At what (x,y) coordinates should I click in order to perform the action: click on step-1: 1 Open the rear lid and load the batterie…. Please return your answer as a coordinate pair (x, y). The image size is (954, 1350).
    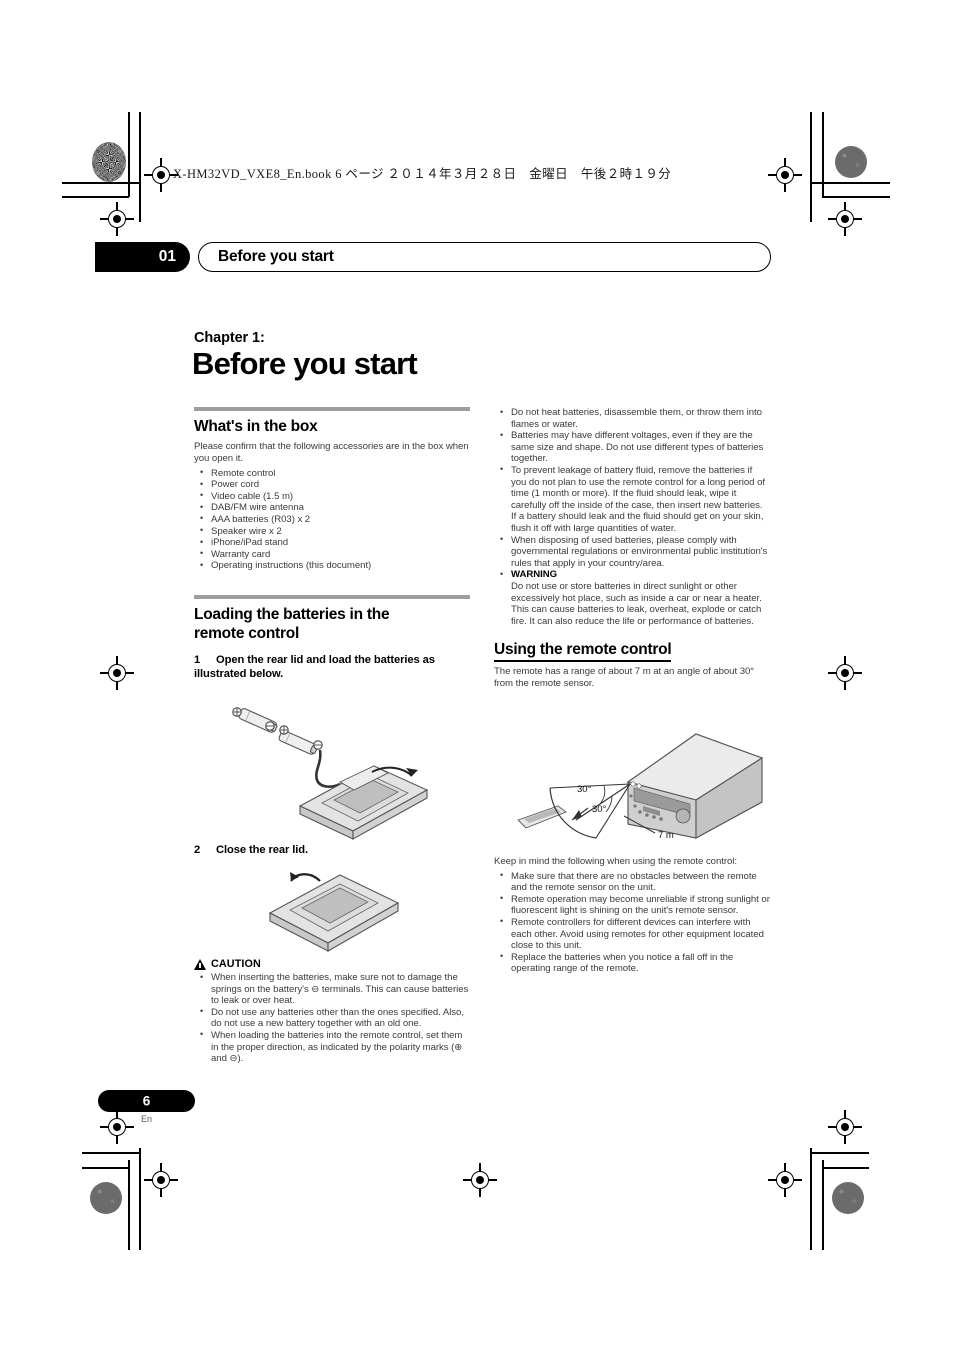
    Looking at the image, I should click on (332, 667).